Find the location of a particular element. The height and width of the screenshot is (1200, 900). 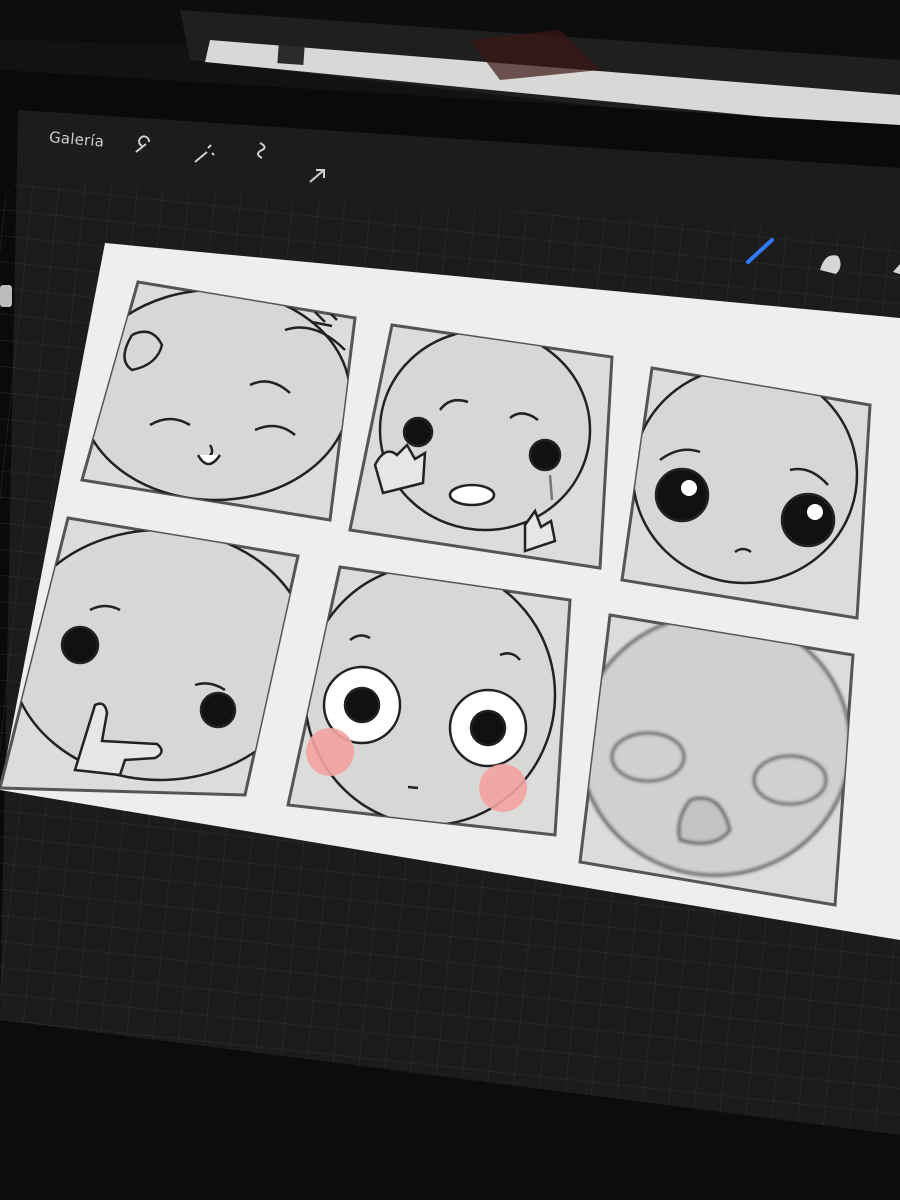

panel-worried is located at coordinates (746, 493).